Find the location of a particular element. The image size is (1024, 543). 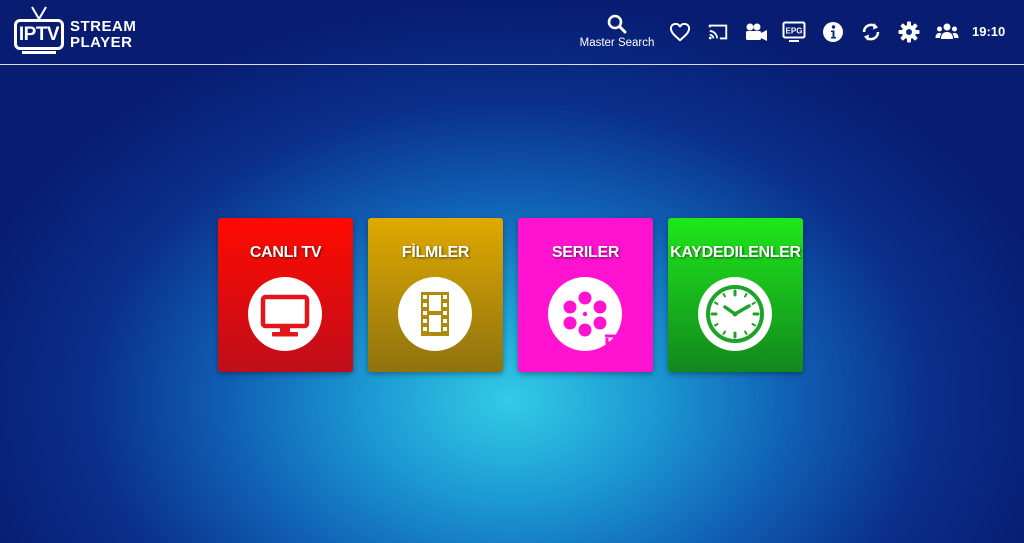

cast-button is located at coordinates (718, 32).